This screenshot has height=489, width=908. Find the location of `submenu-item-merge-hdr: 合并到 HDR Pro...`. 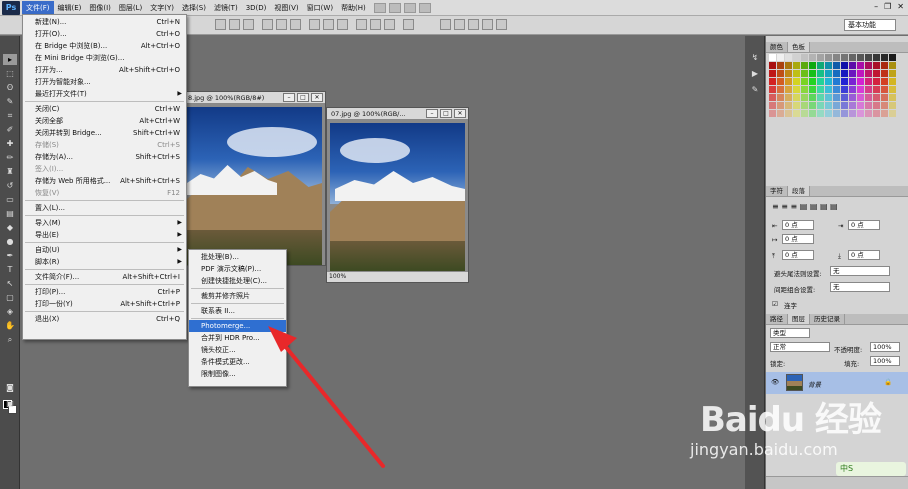

submenu-item-merge-hdr: 合并到 HDR Pro... is located at coordinates (237, 338).